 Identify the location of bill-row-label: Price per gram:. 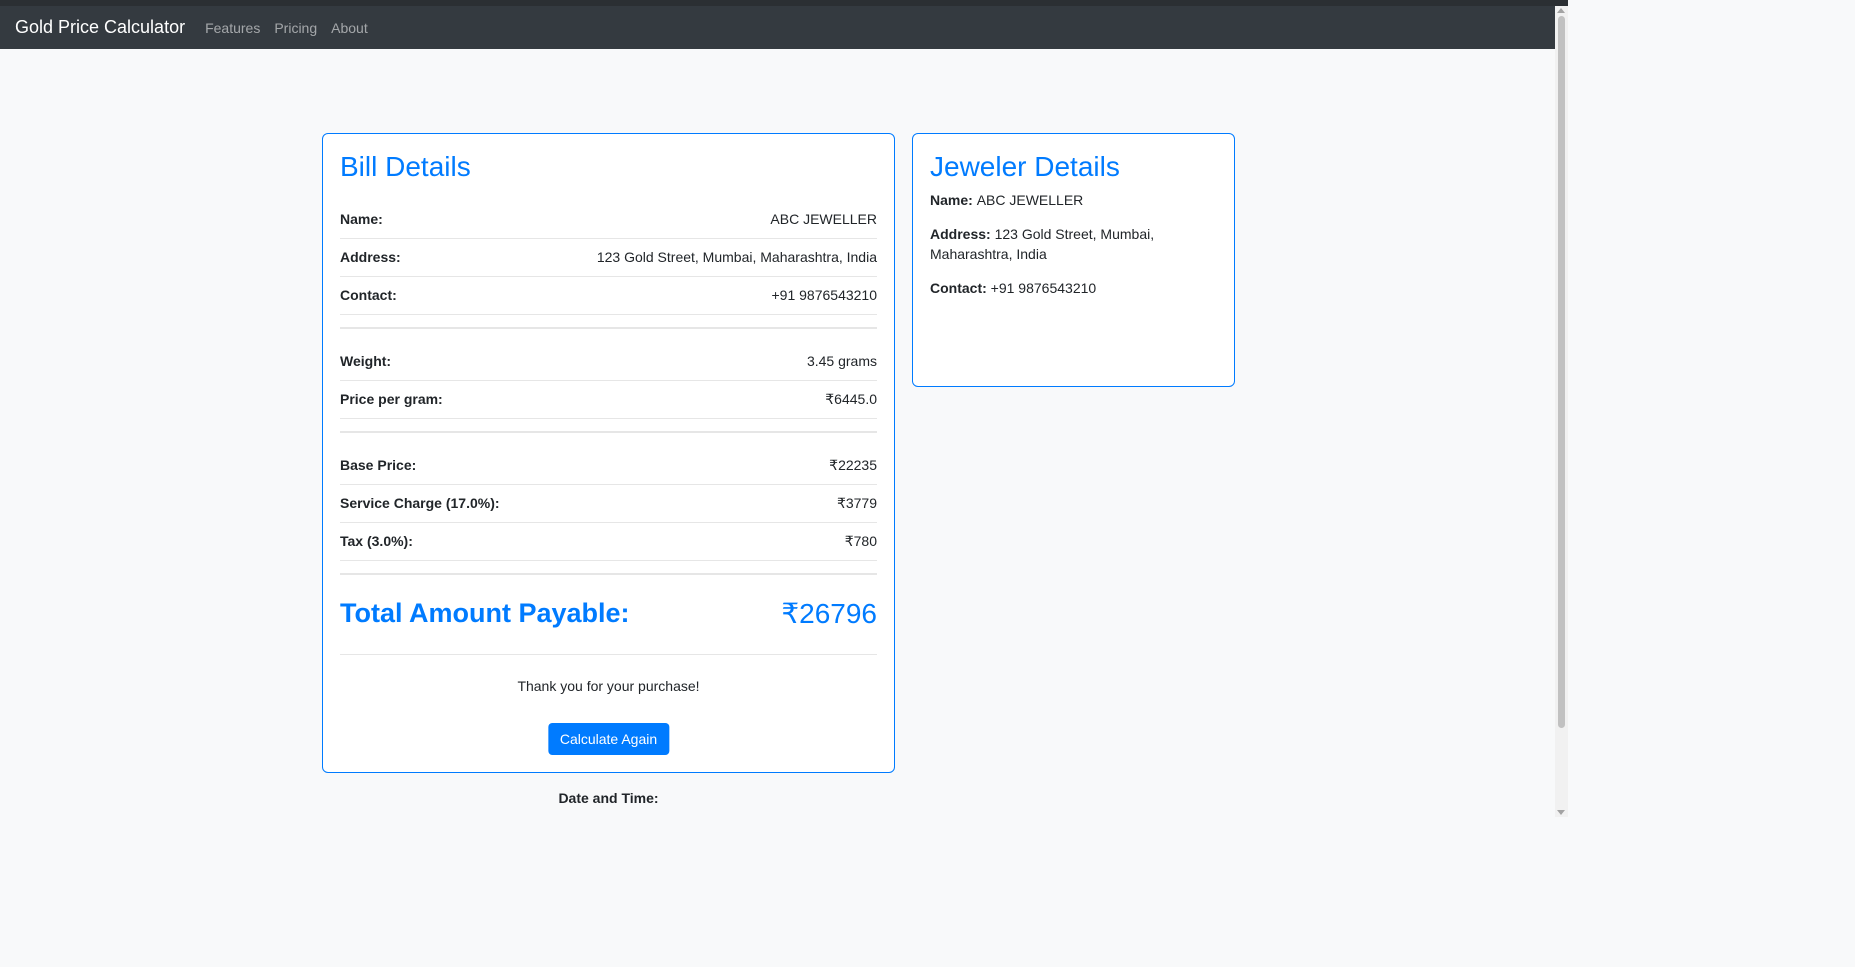
(391, 399).